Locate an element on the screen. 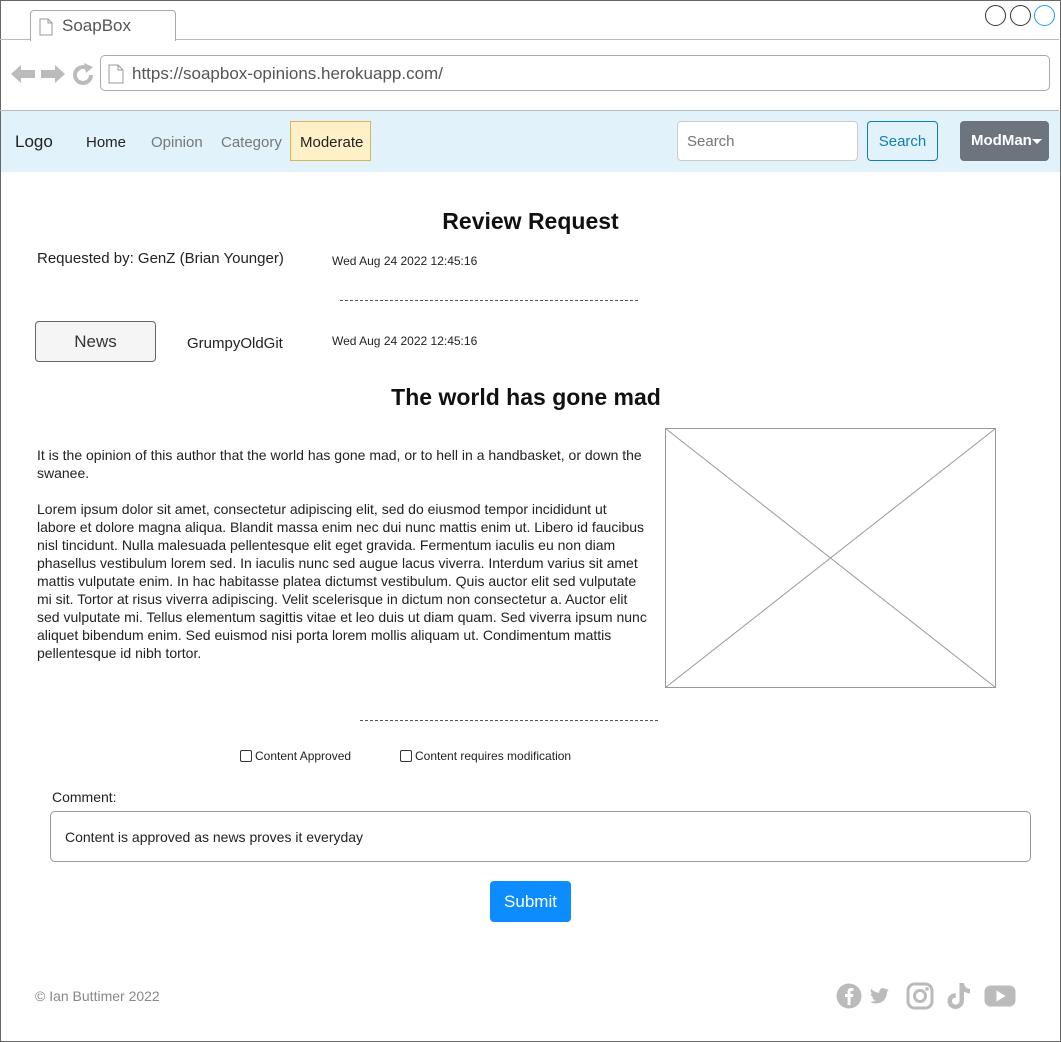  address-bar-row: https://soapbox-opinions.herokuapp.com/ is located at coordinates (529, 76).